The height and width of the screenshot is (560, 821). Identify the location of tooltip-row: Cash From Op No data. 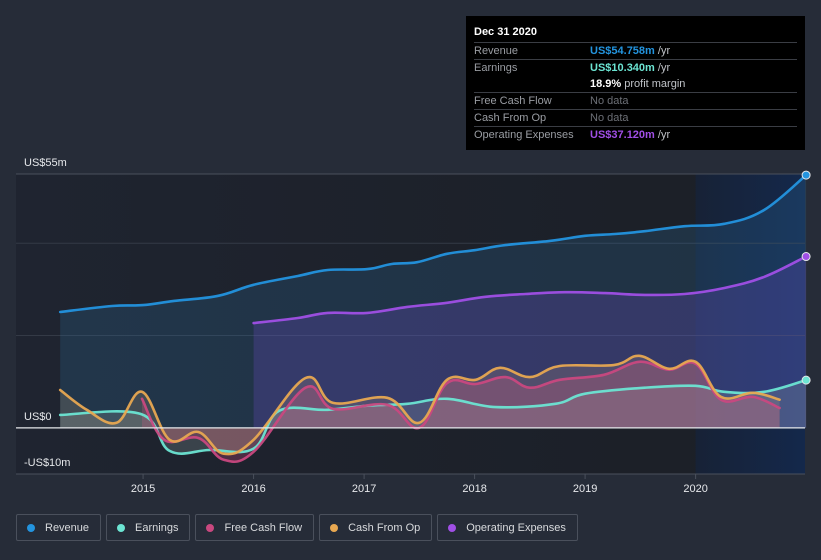
(635, 118).